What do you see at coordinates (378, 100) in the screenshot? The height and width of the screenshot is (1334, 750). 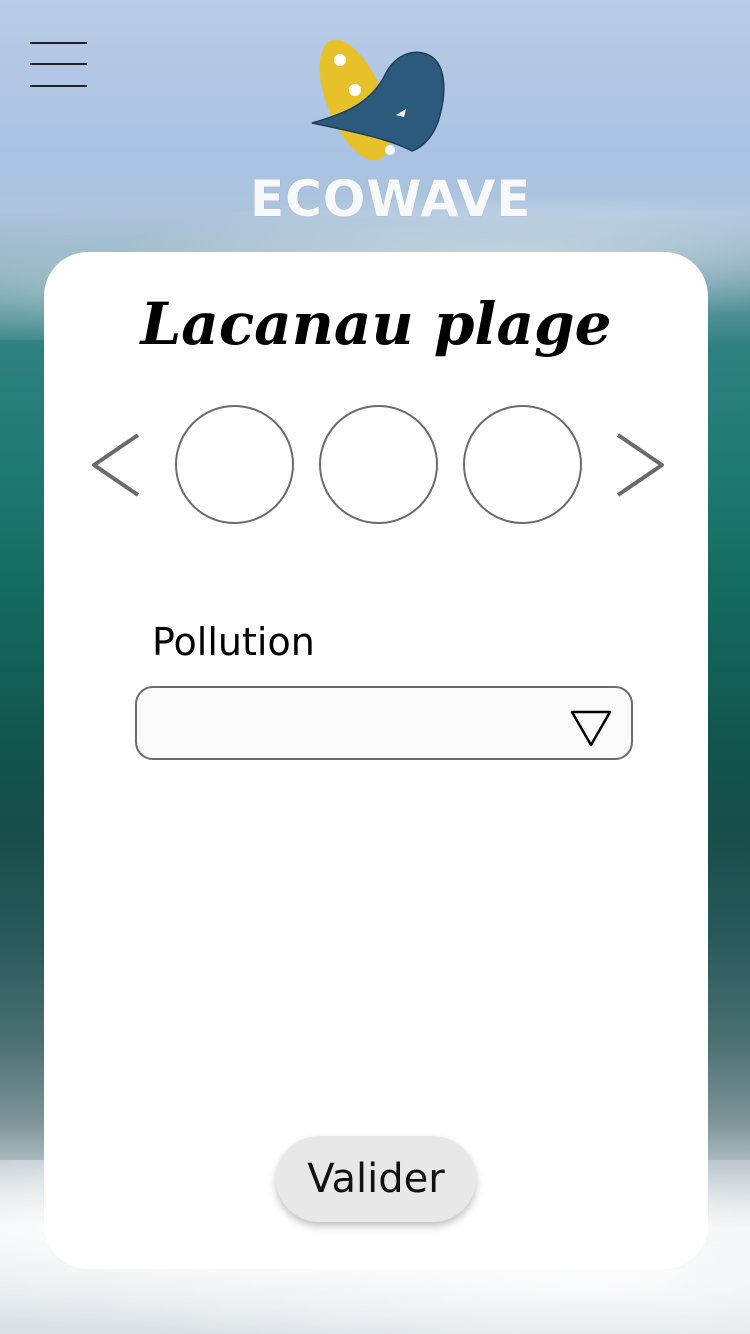 I see `surfboard-wave-logo-icon` at bounding box center [378, 100].